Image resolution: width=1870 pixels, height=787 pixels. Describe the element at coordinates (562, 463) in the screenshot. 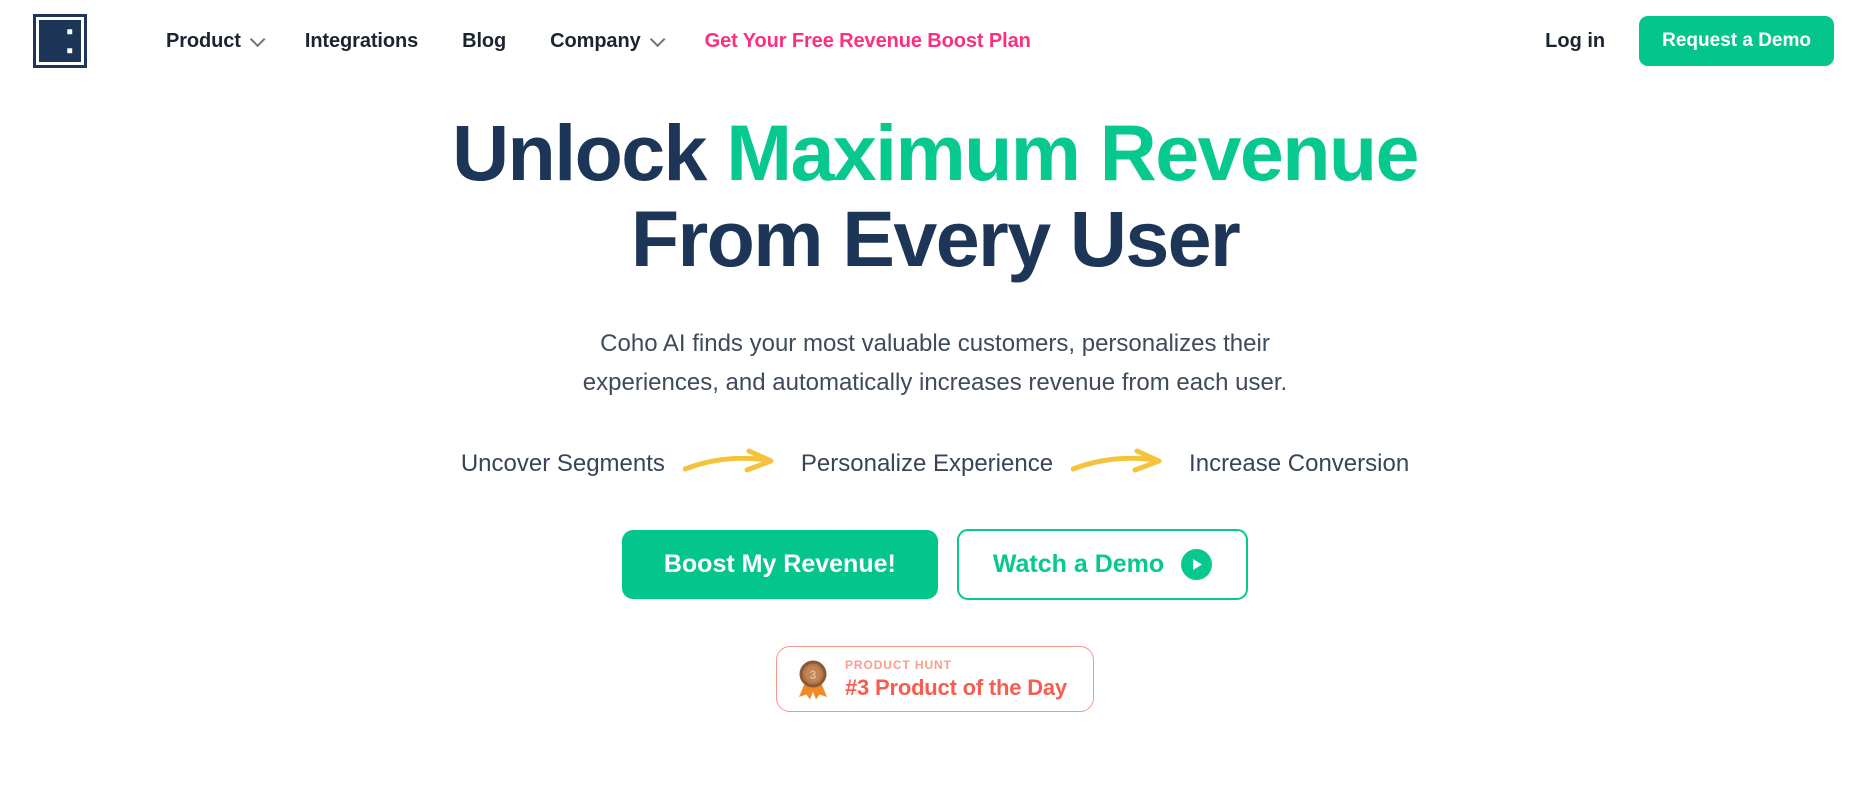

I see `step-uncover-segments: Uncover Segments` at that location.